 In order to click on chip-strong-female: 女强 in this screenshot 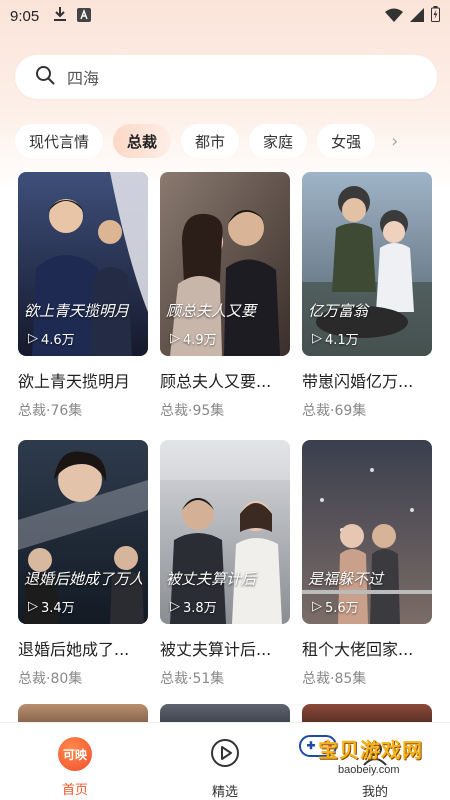, I will do `click(346, 141)`.